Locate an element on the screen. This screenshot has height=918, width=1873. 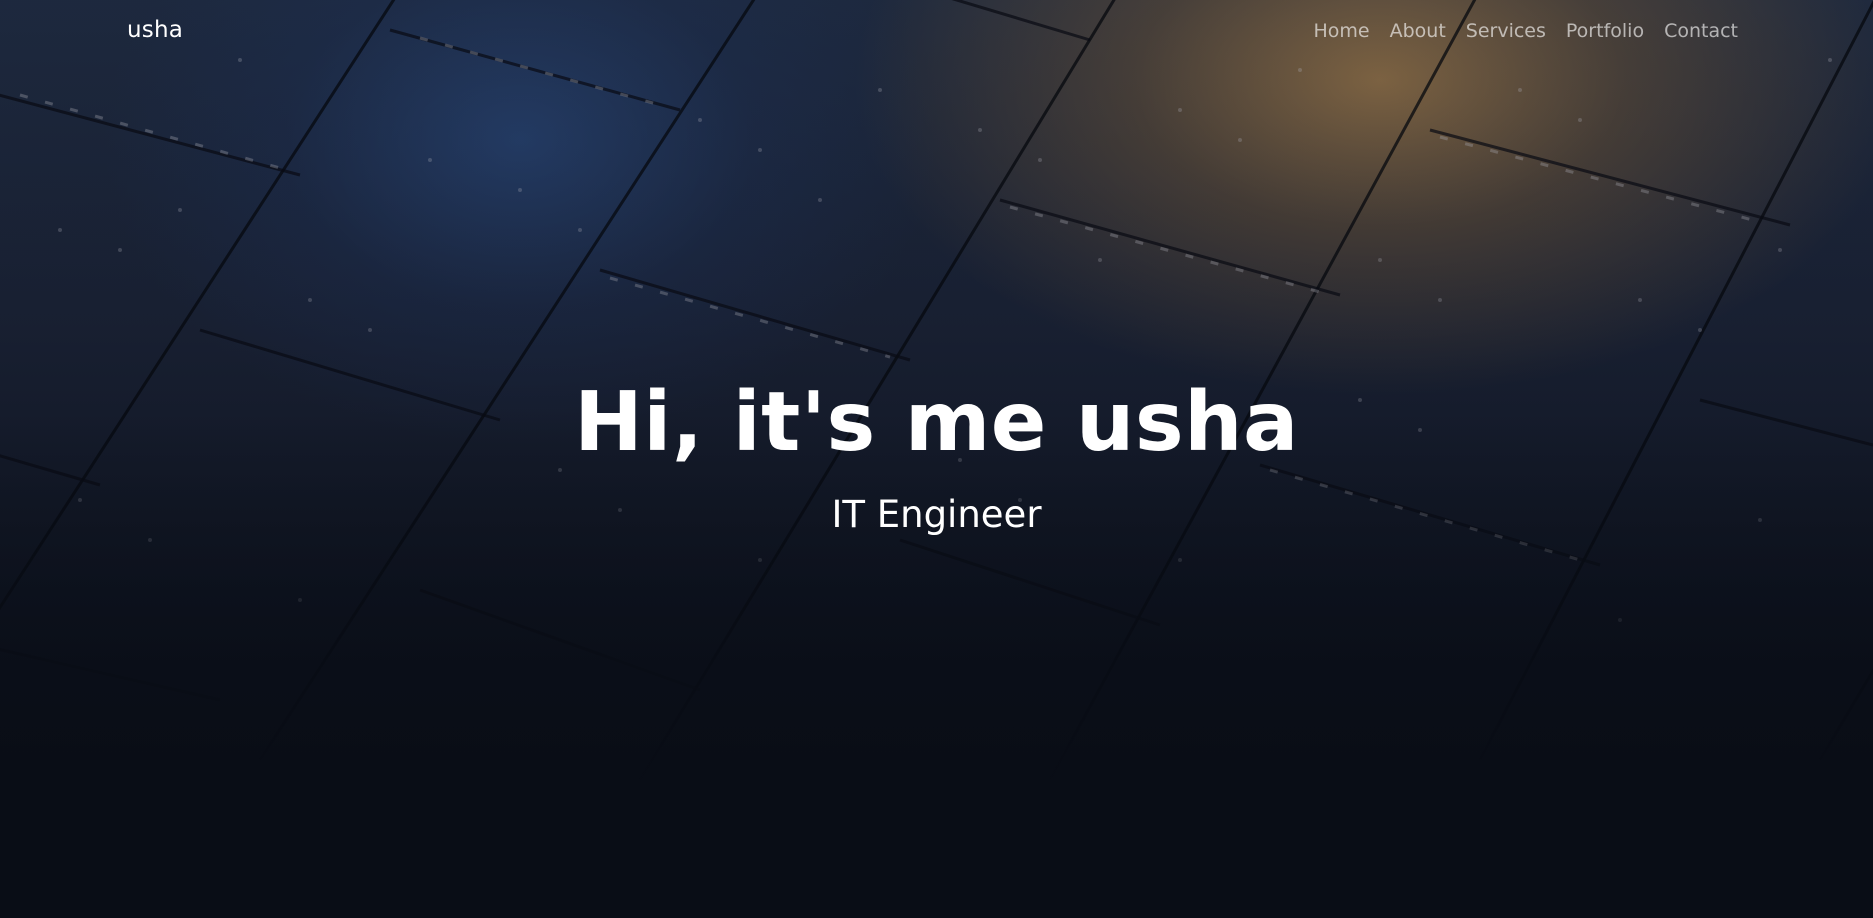
nav-links: Home About Services Portfolio Contact is located at coordinates (1525, 31).